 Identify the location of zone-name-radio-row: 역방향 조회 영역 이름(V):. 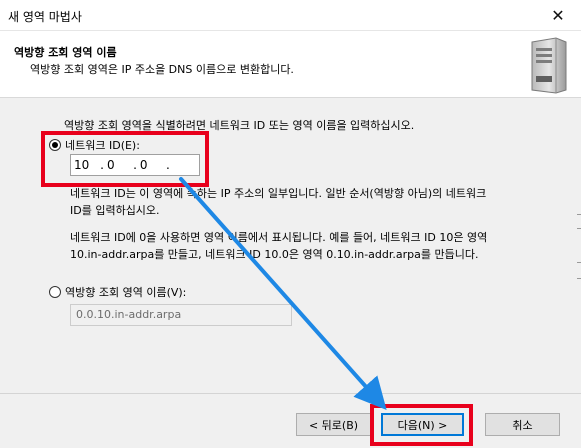
(117, 292).